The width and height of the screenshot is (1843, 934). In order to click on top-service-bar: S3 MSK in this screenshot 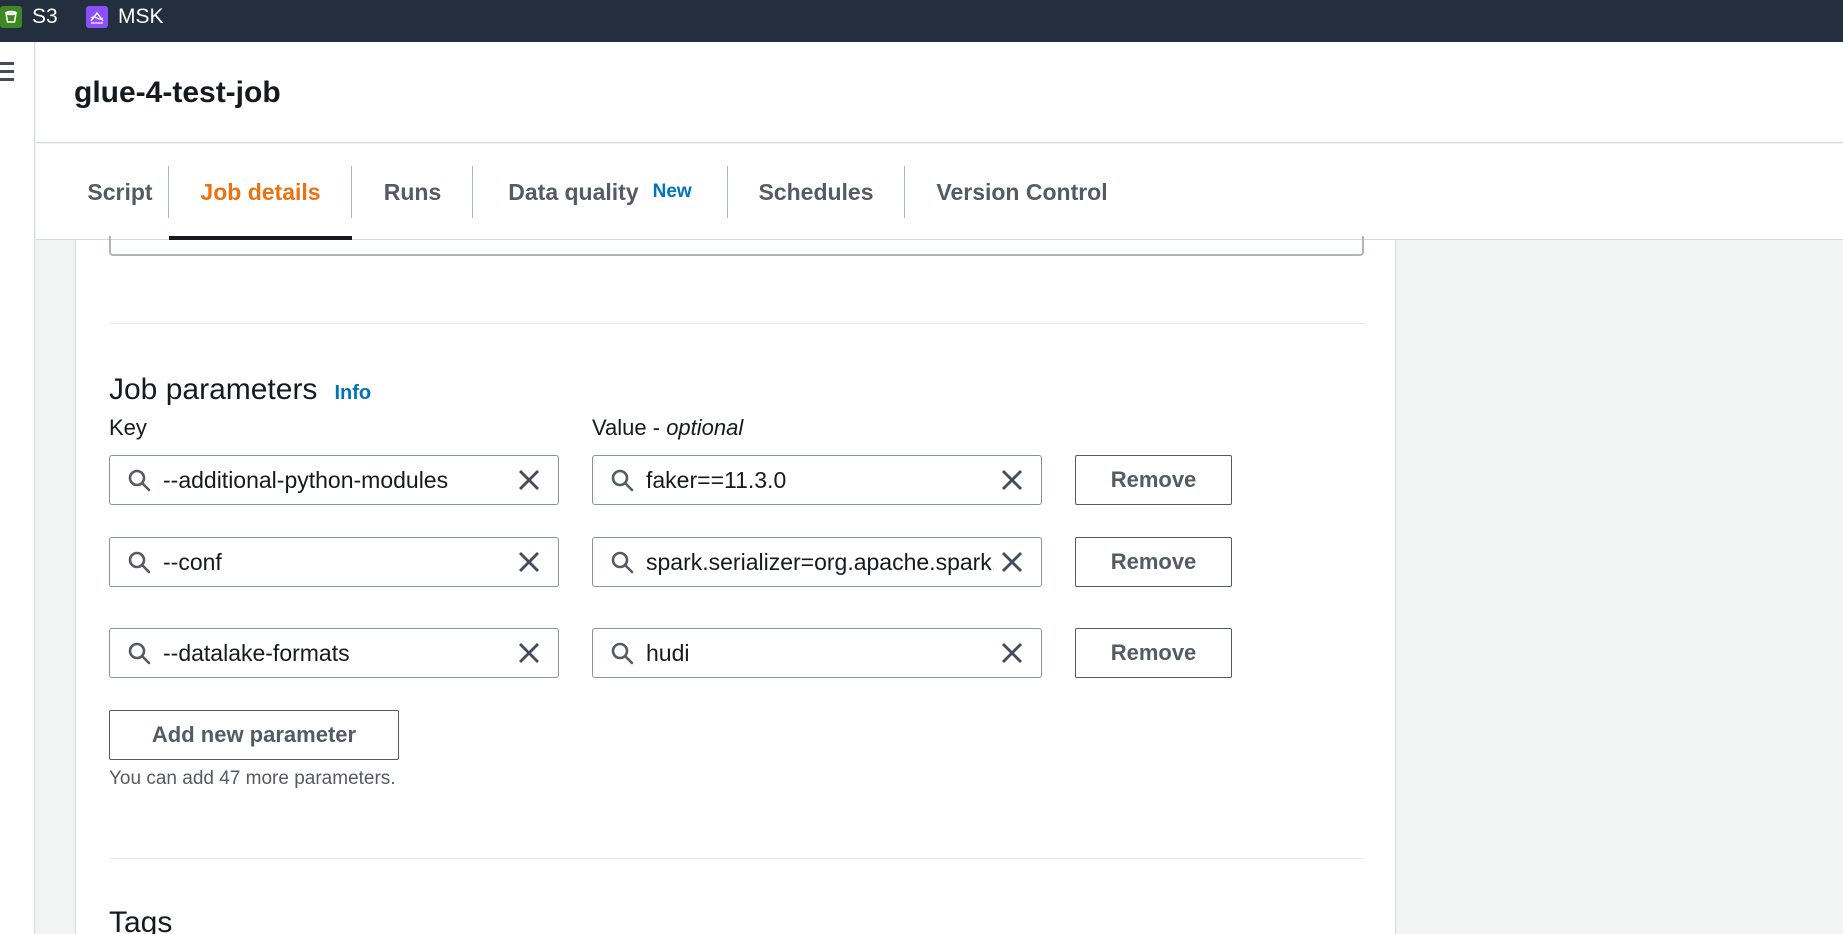, I will do `click(921, 21)`.